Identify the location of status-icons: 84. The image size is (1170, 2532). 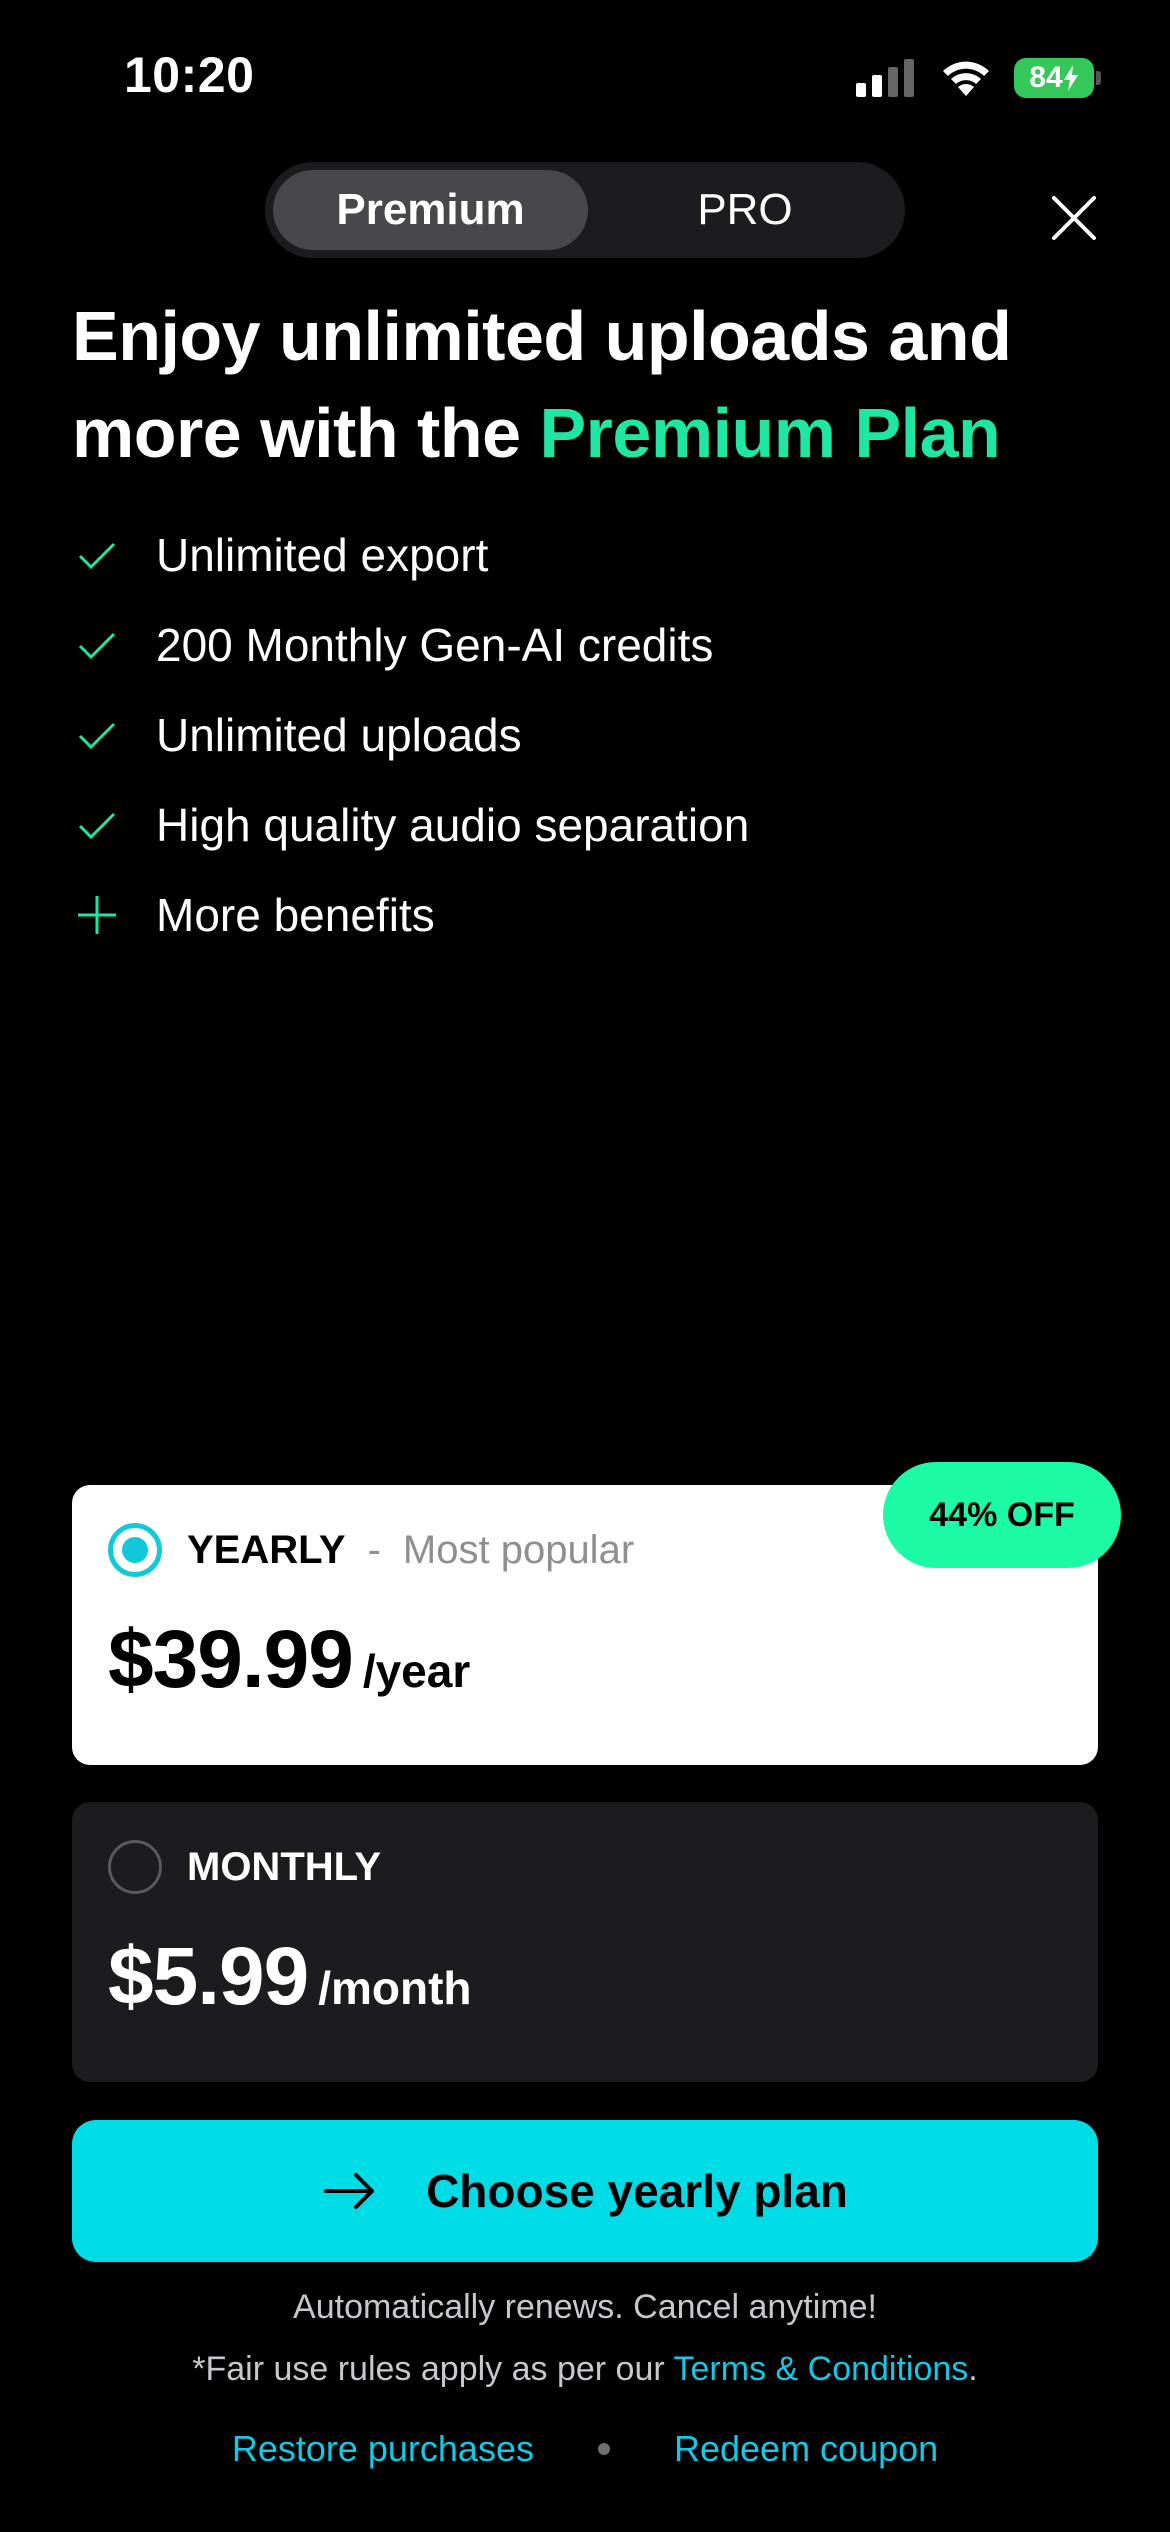
(978, 78).